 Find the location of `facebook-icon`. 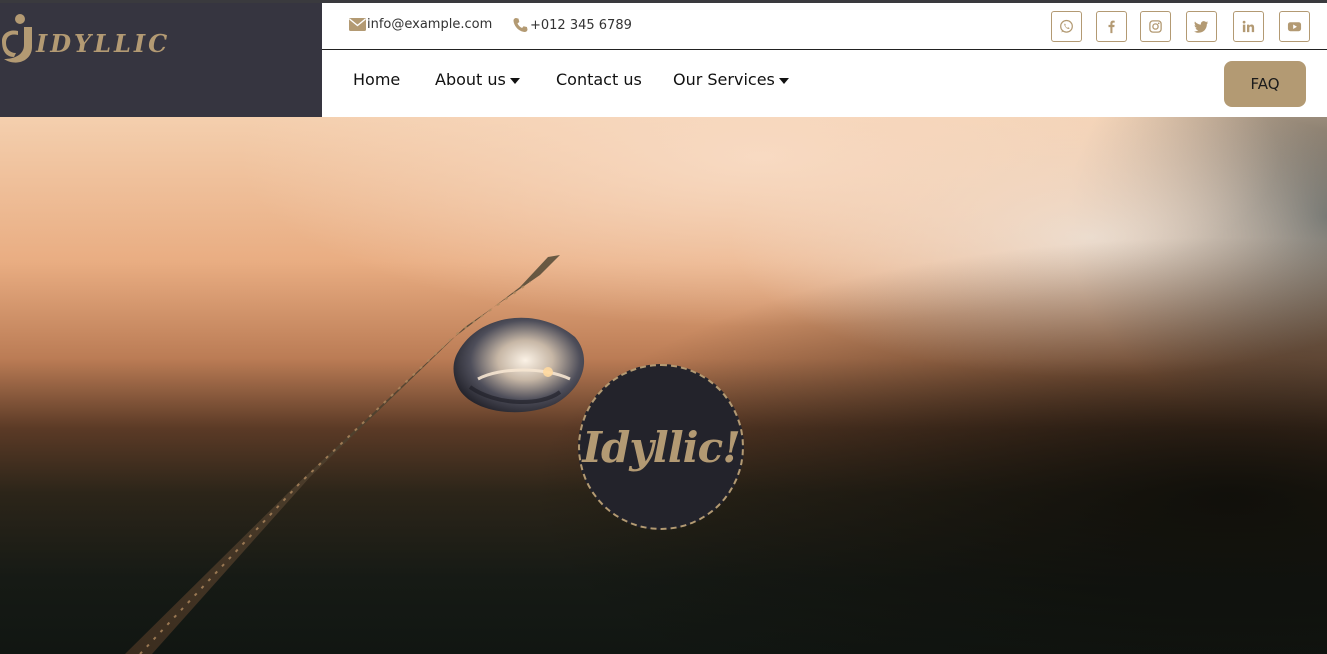

facebook-icon is located at coordinates (1111, 27).